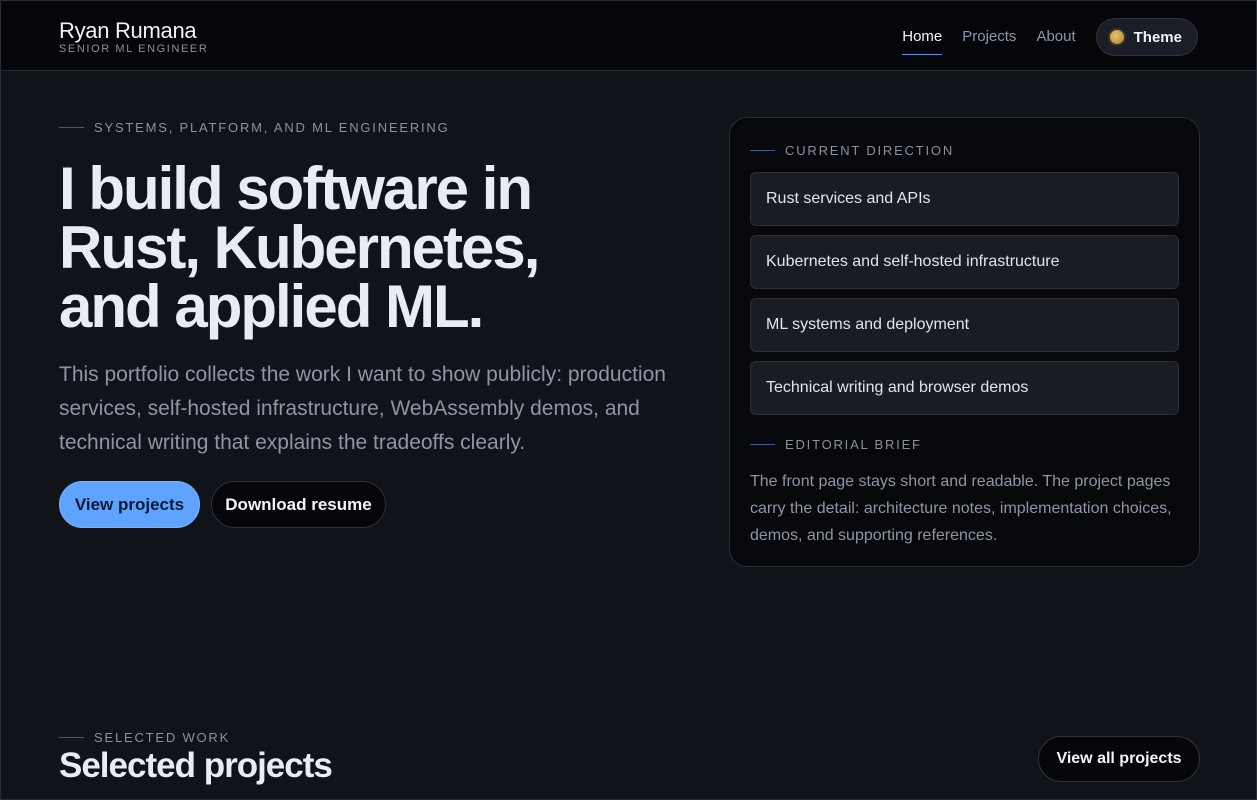 The height and width of the screenshot is (800, 1257). Describe the element at coordinates (964, 199) in the screenshot. I see `direction-item: Rust services and APIs` at that location.